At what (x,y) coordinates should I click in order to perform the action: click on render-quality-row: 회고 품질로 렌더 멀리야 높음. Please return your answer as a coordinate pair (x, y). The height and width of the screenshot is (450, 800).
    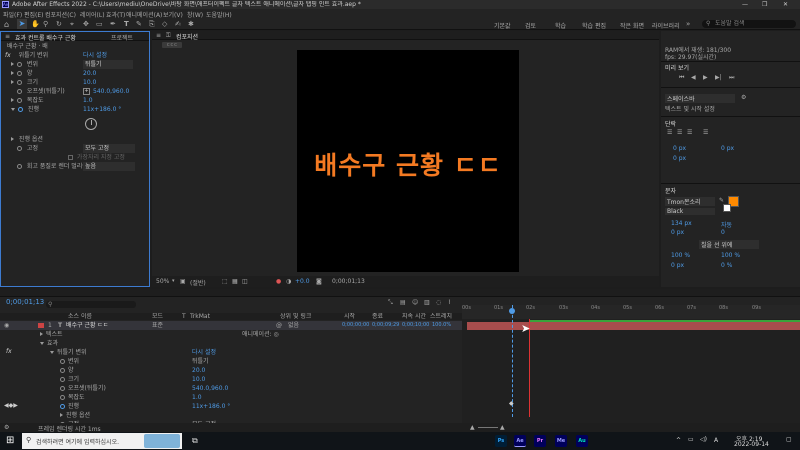
    Looking at the image, I should click on (82, 166).